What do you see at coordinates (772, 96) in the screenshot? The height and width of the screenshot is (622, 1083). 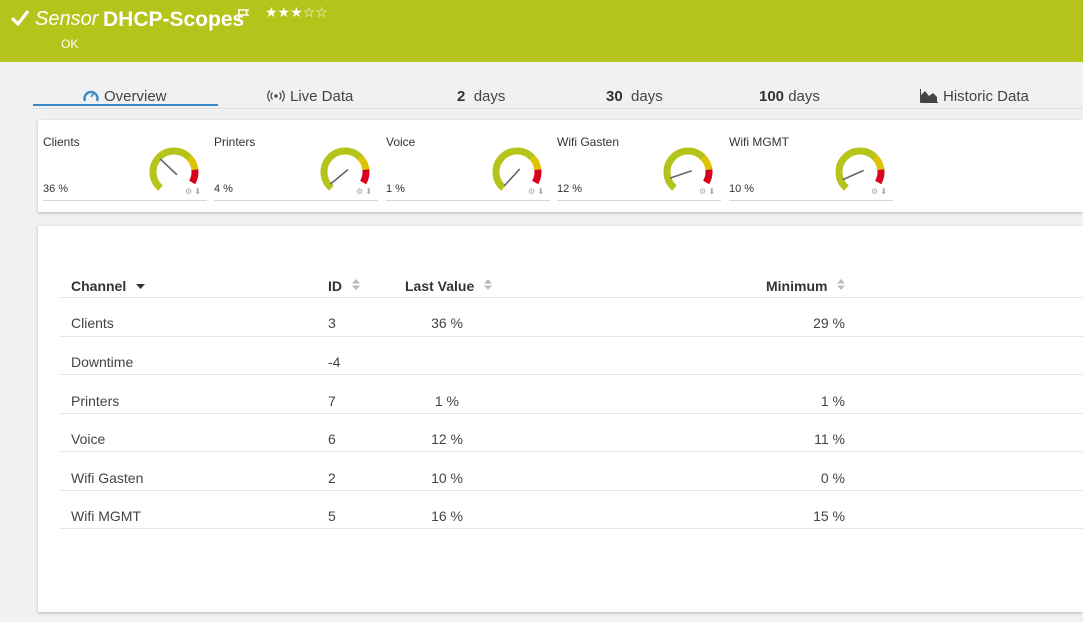 I see `tab-100-days-number: 100` at bounding box center [772, 96].